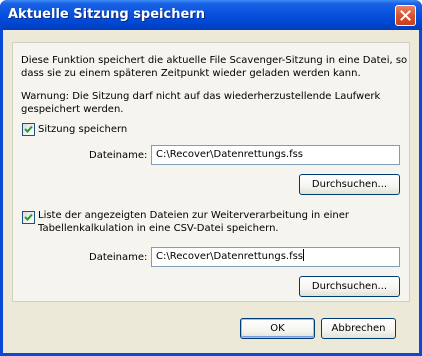 The width and height of the screenshot is (422, 356). I want to click on title-bar: Aktuelle Sitzung speichern, so click(211, 15).